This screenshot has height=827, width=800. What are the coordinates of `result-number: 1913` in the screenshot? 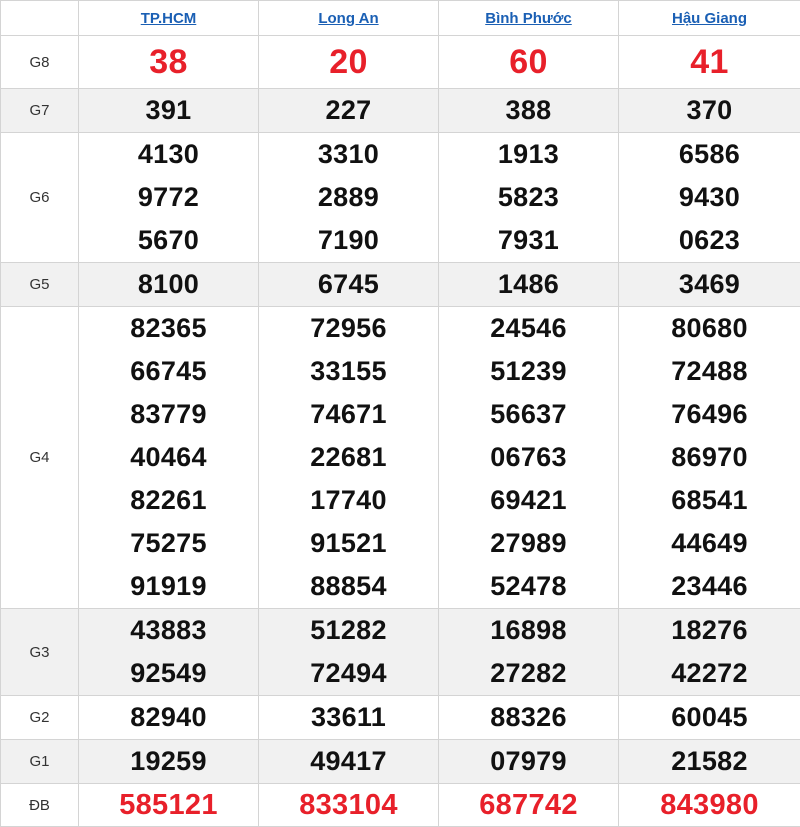 It's located at (528, 154).